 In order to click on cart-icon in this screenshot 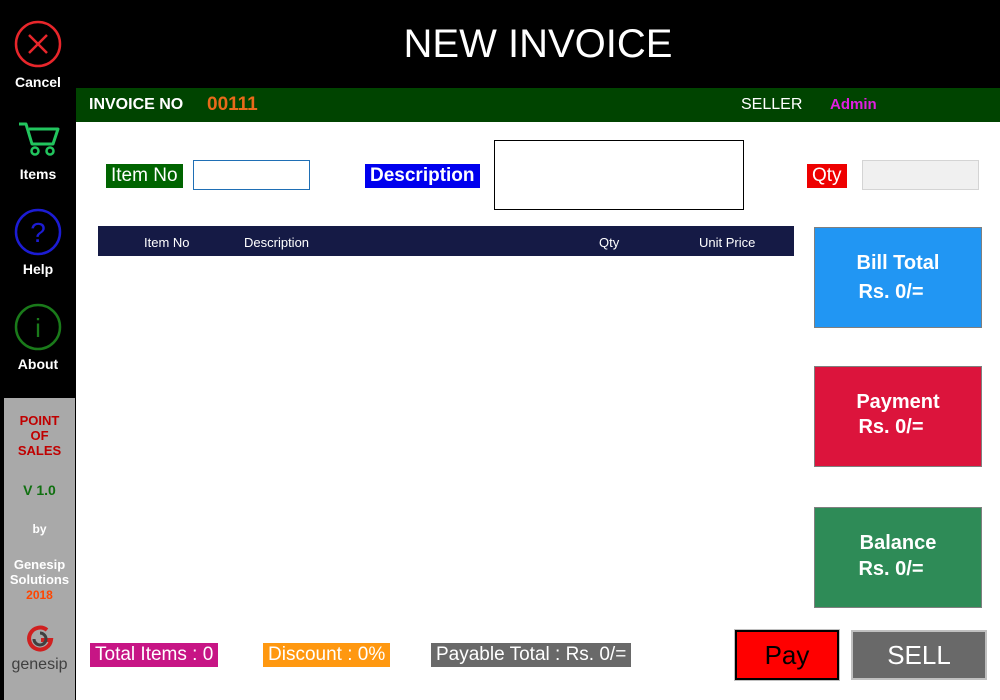, I will do `click(39, 139)`.